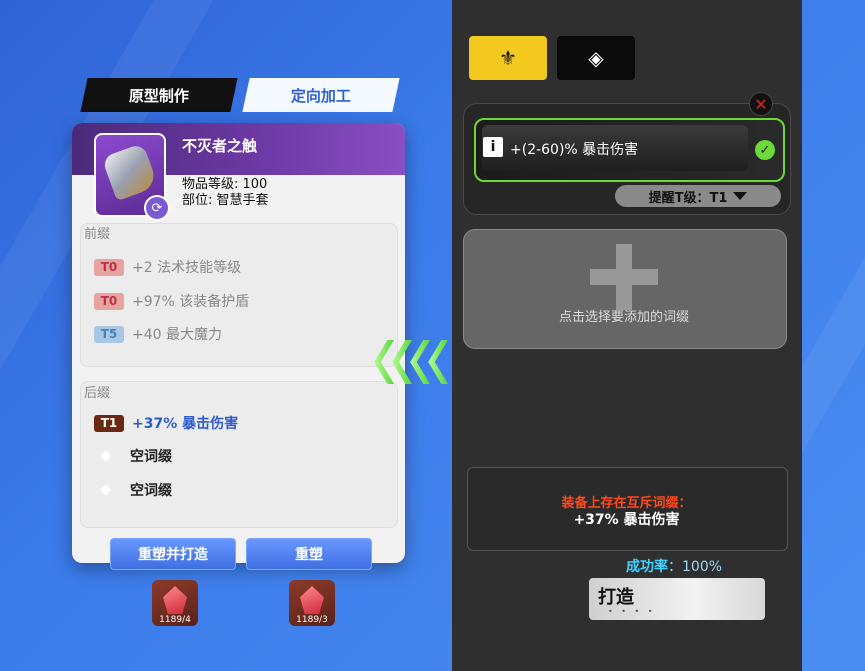  What do you see at coordinates (225, 184) in the screenshot?
I see `item-level: 物品等级: 100` at bounding box center [225, 184].